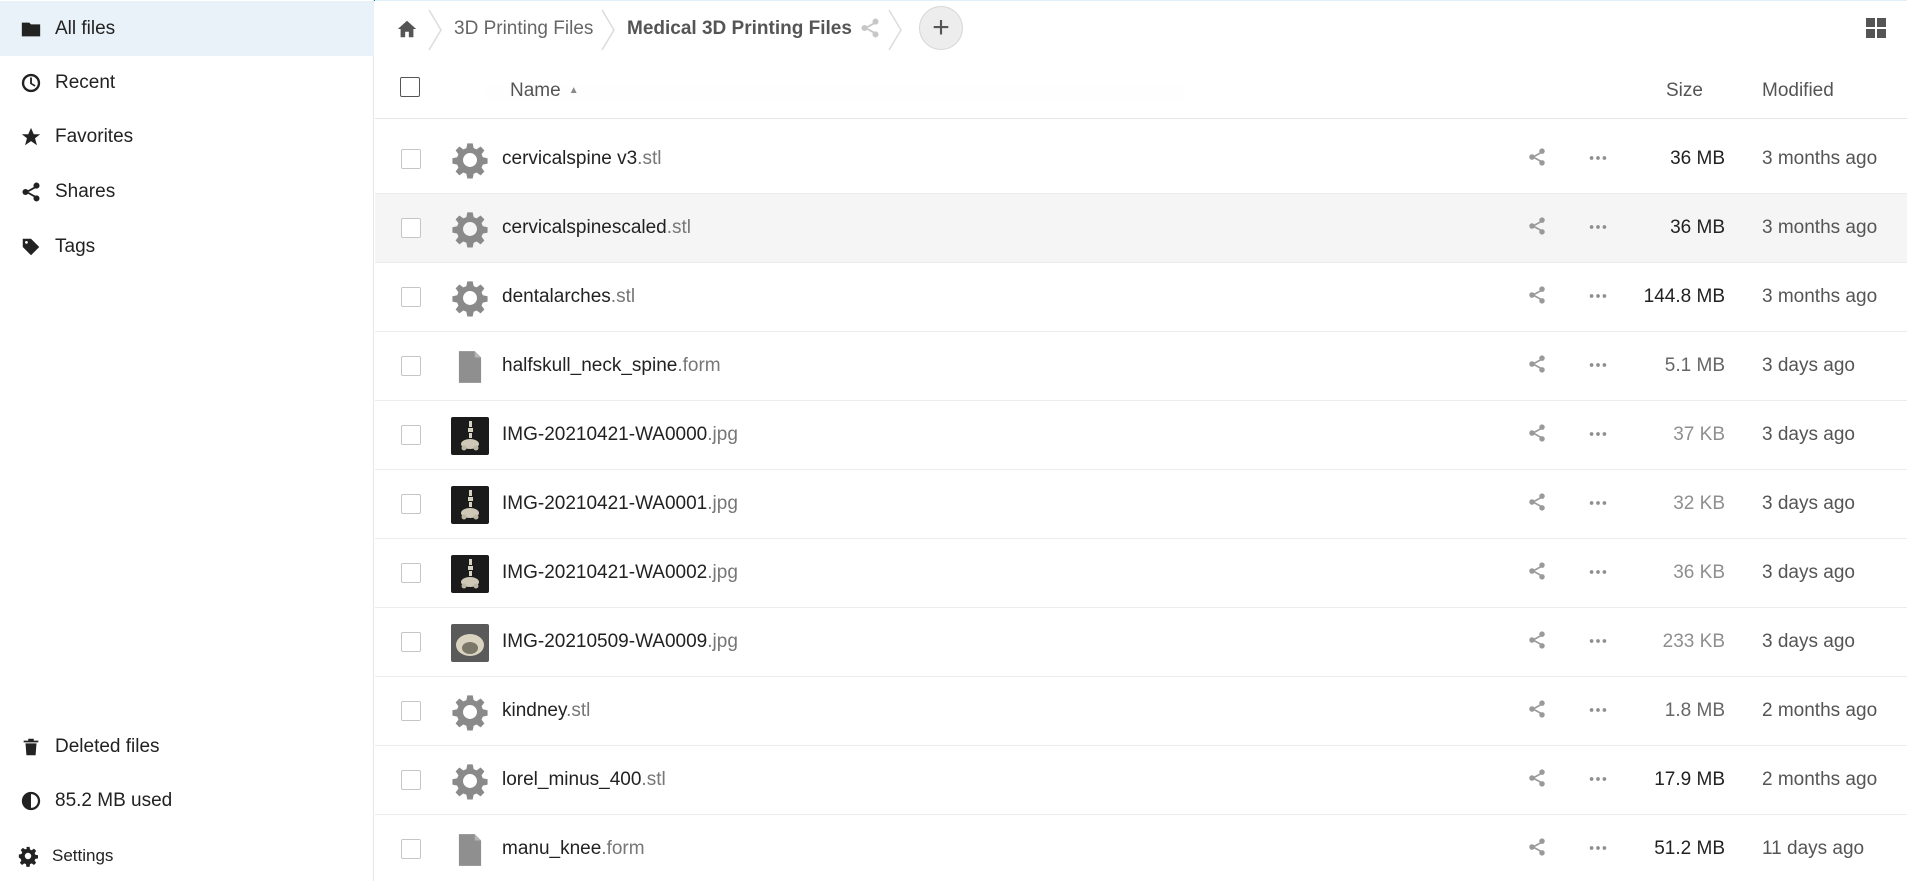 This screenshot has width=1907, height=883. What do you see at coordinates (573, 849) in the screenshot?
I see `file-name: manu_knee.form` at bounding box center [573, 849].